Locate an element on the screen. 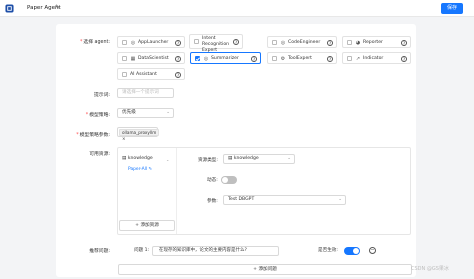 The width and height of the screenshot is (474, 279). resource-type-item: ▤ knowledge is located at coordinates (137, 158).